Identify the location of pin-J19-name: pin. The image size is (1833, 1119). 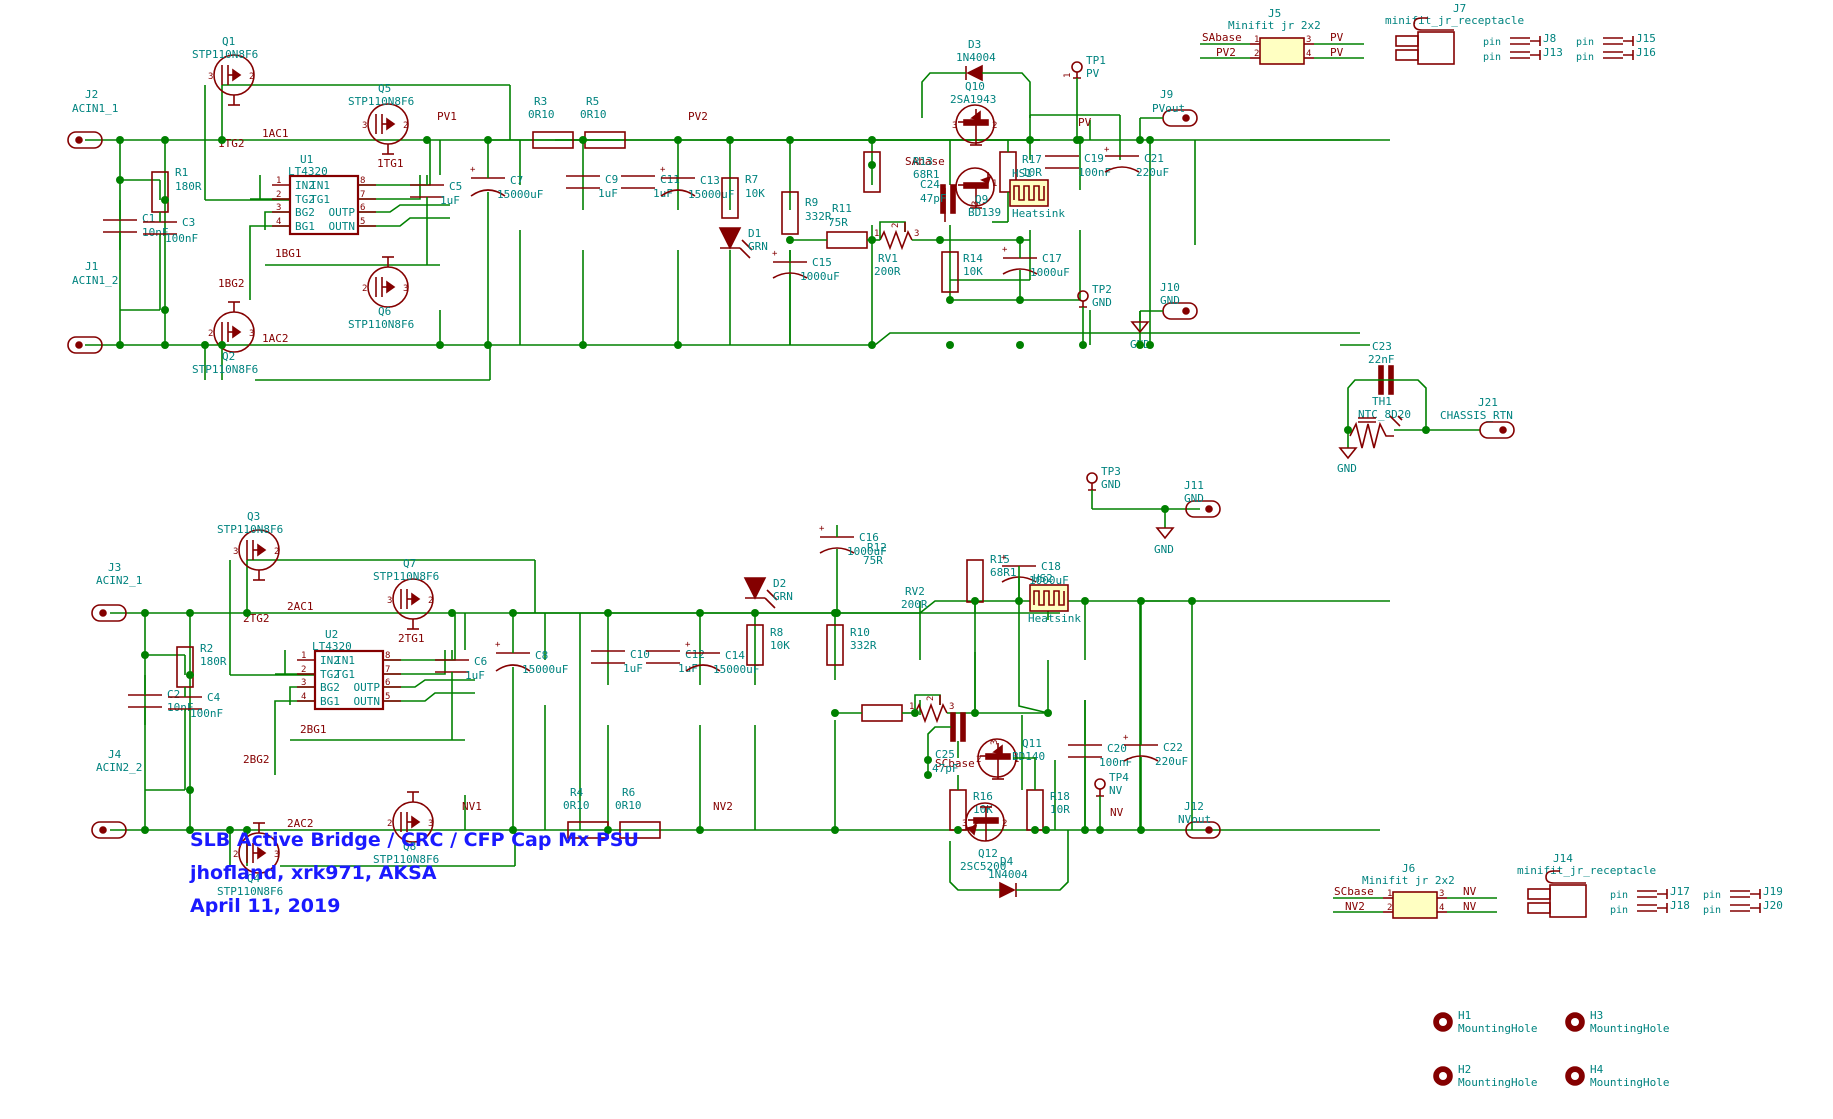
(1712, 895).